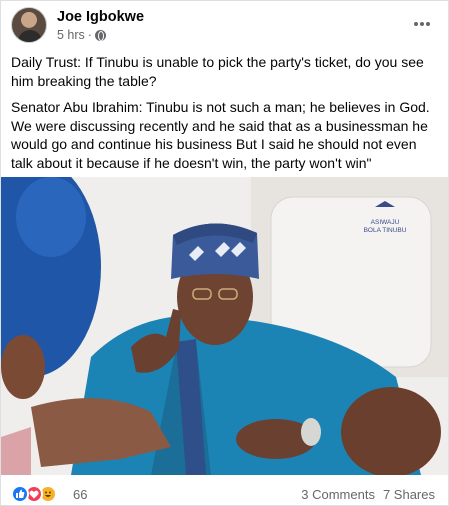 This screenshot has width=449, height=506. Describe the element at coordinates (29, 25) in the screenshot. I see `author-avatar` at that location.